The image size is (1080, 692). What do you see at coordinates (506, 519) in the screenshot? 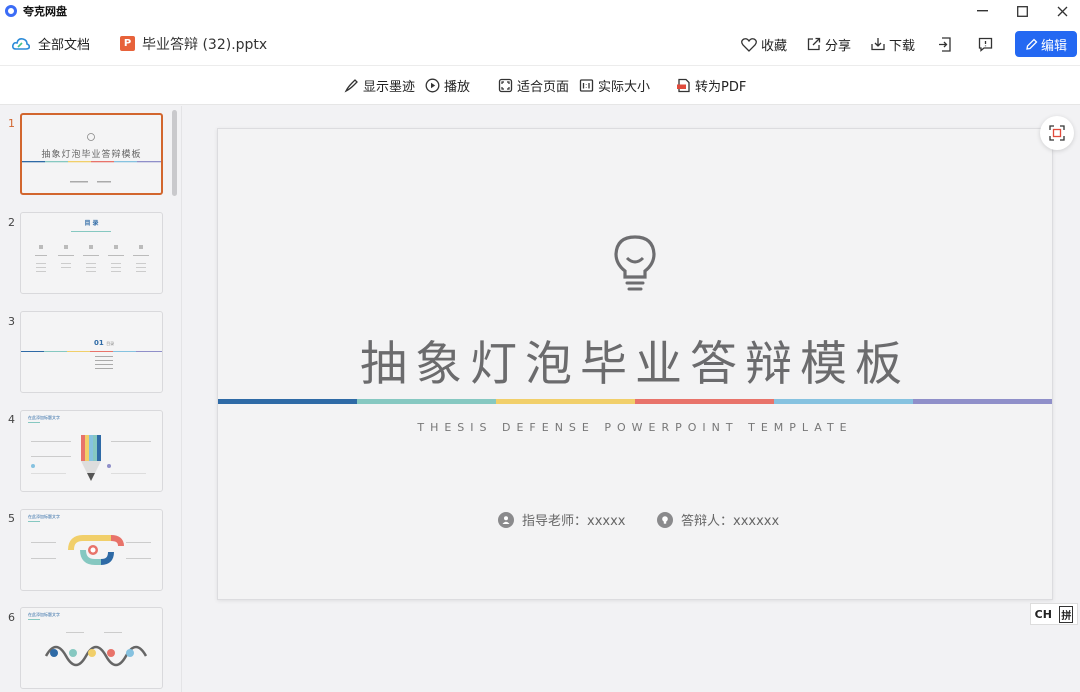
I see `person-icon` at bounding box center [506, 519].